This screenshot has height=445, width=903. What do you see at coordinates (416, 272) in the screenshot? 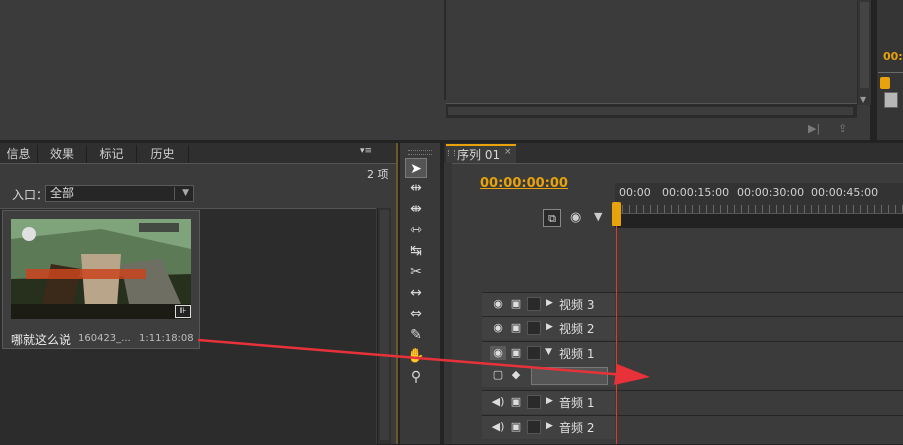
I see `razor-tool-icon: ✂` at bounding box center [416, 272].